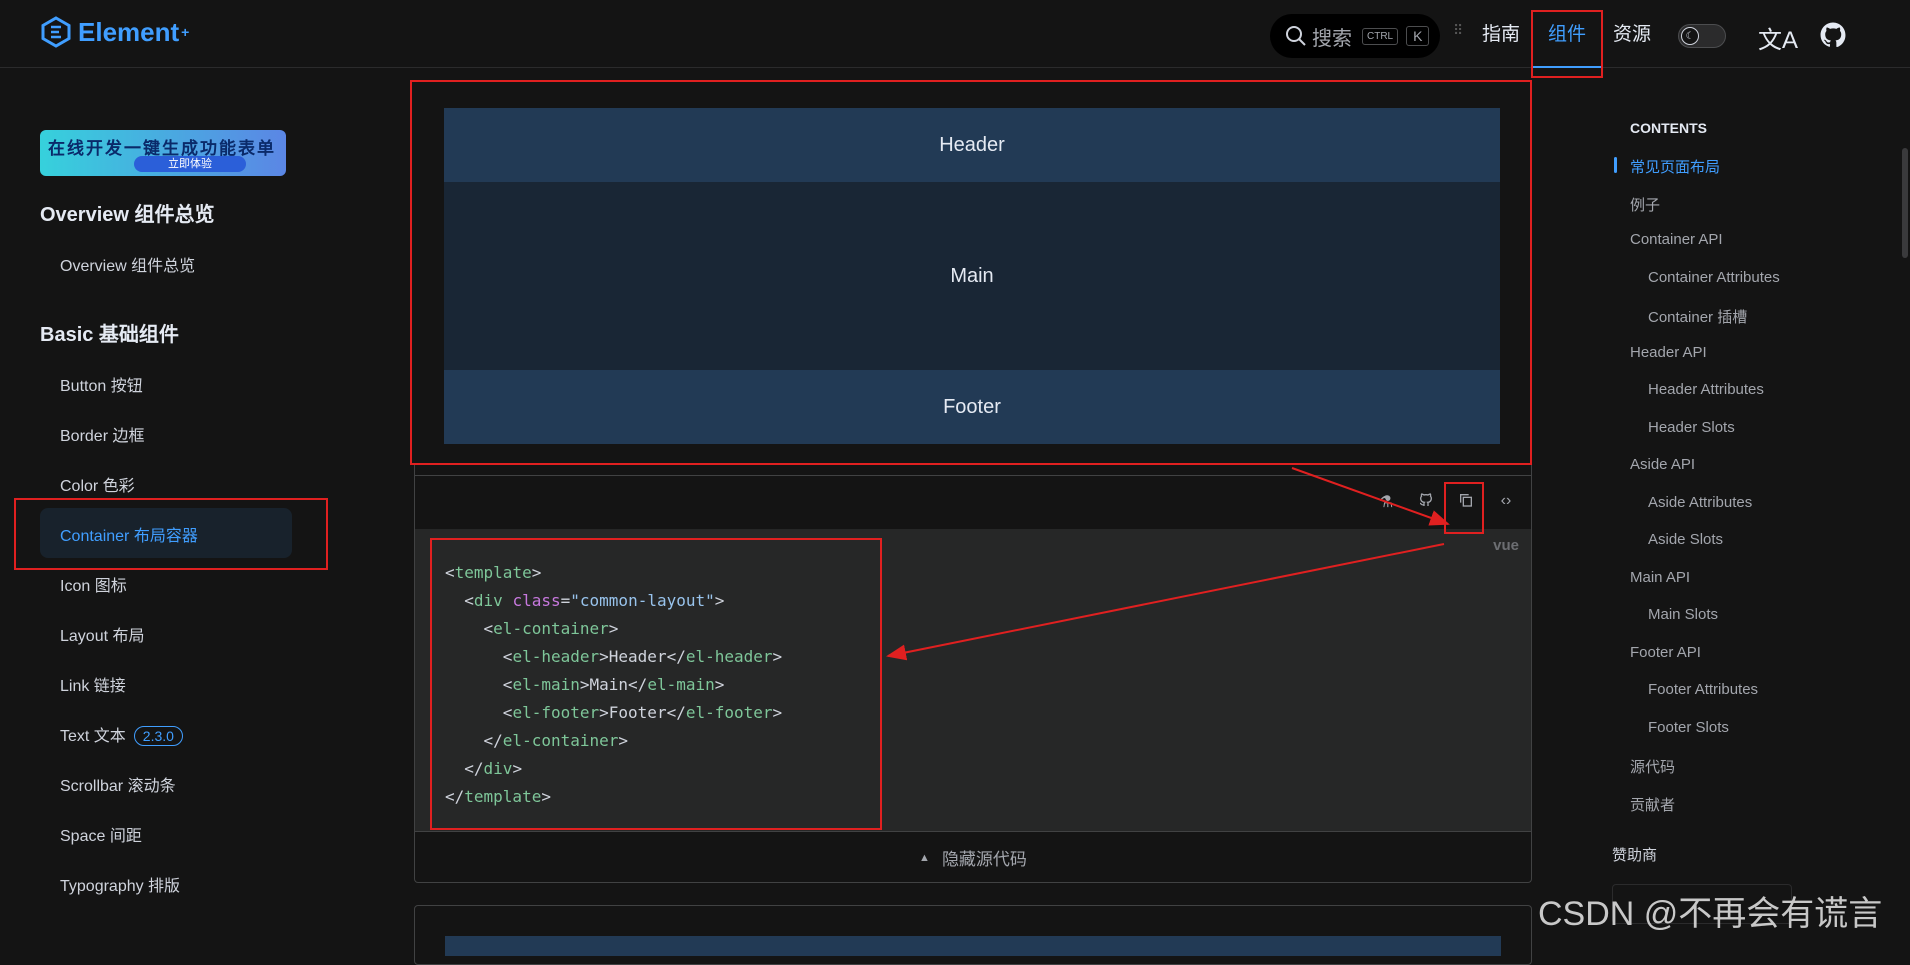 The width and height of the screenshot is (1910, 965). I want to click on toc-item-container-api: Container API, so click(1676, 239).